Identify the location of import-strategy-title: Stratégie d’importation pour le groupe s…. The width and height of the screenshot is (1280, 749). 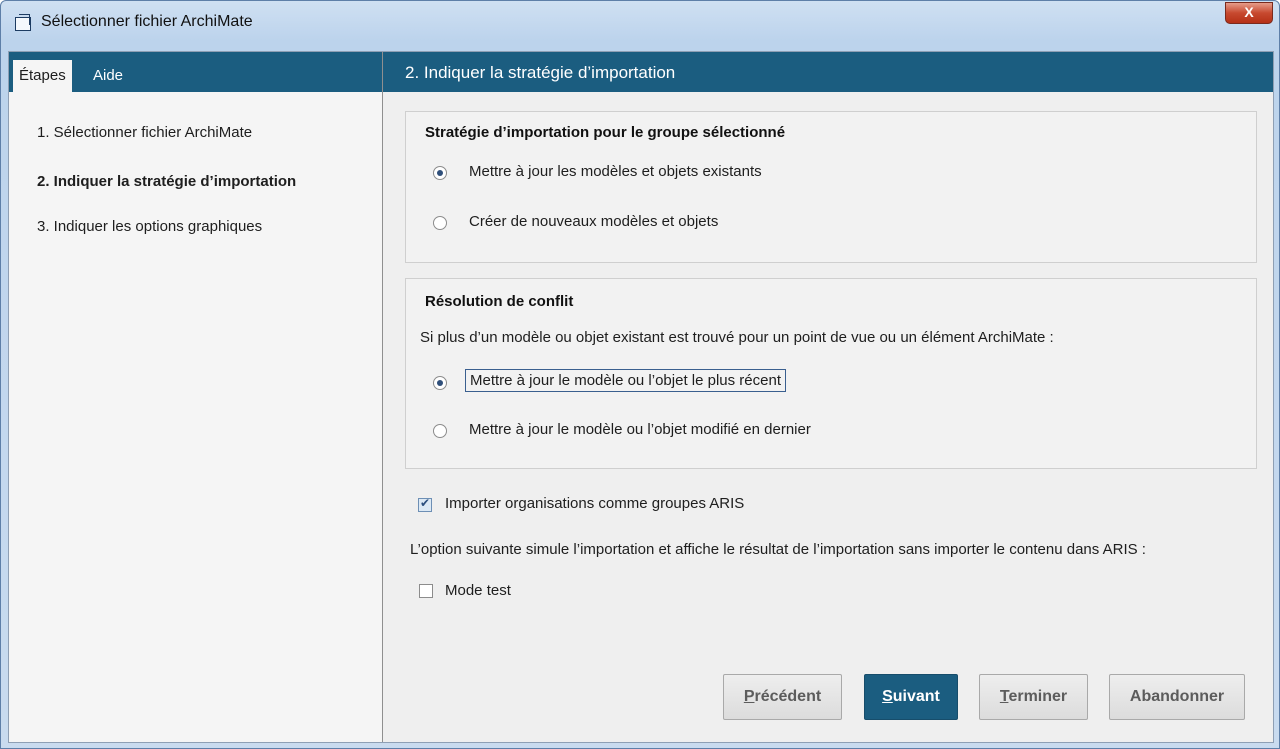
(605, 132).